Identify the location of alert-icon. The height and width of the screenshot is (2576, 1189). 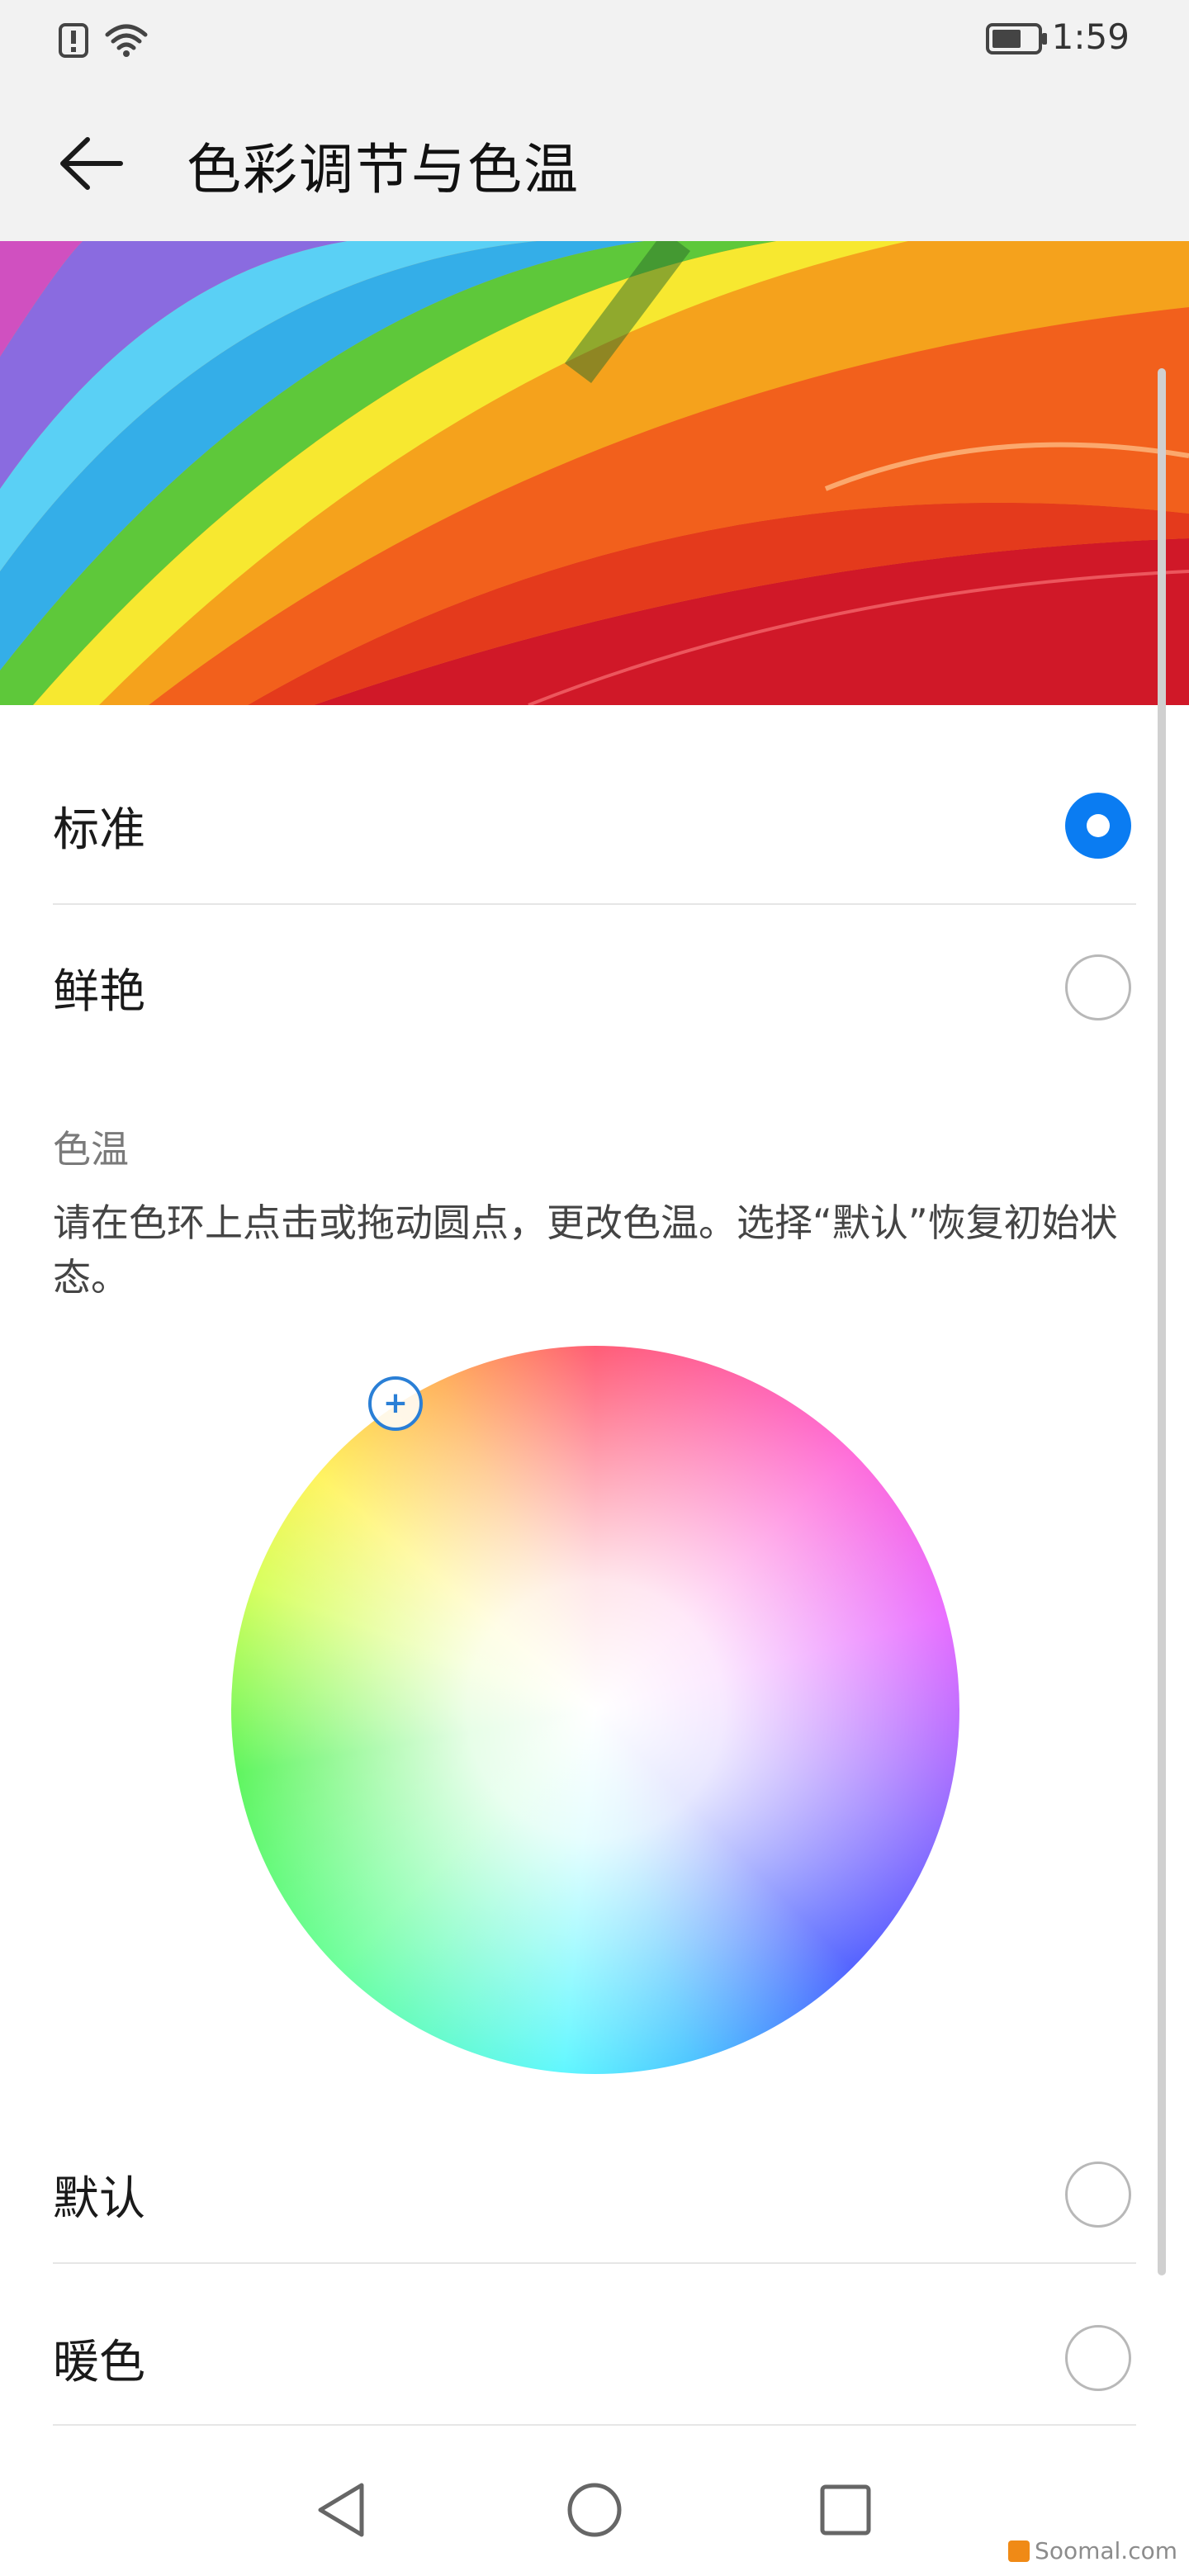
(73, 42).